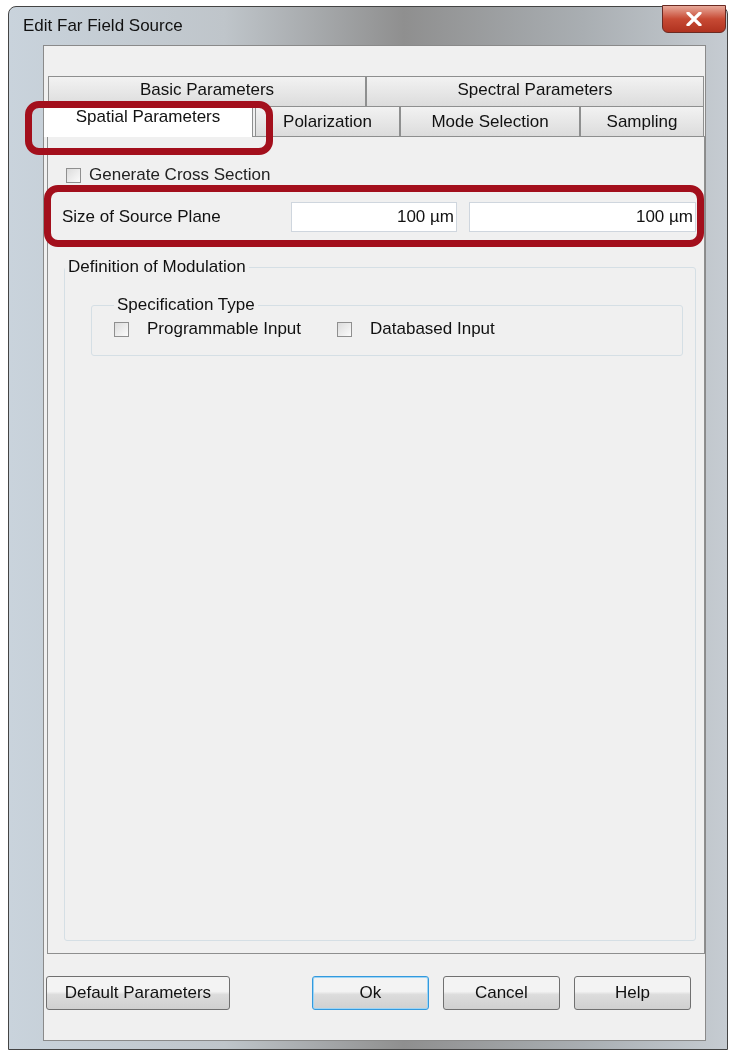 This screenshot has height=1057, width=737. I want to click on tab: Polarization, so click(327, 121).